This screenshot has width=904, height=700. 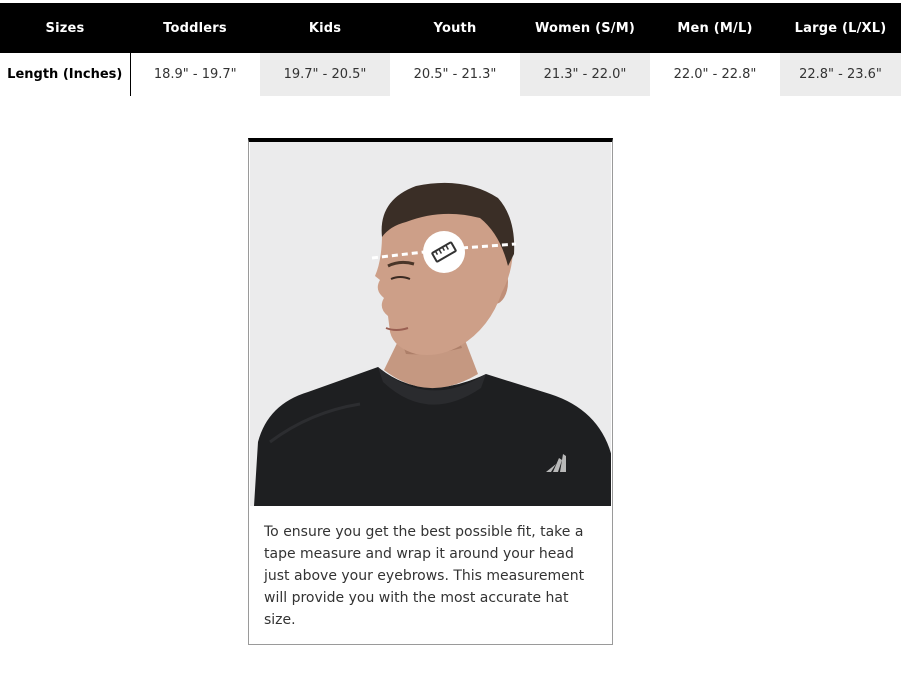 I want to click on header-large: Large (L/XL), so click(x=840, y=28).